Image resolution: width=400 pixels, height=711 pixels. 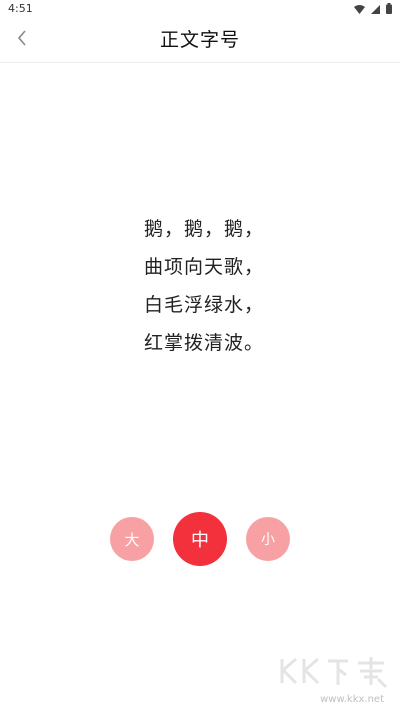 I want to click on battery-icon, so click(x=389, y=10).